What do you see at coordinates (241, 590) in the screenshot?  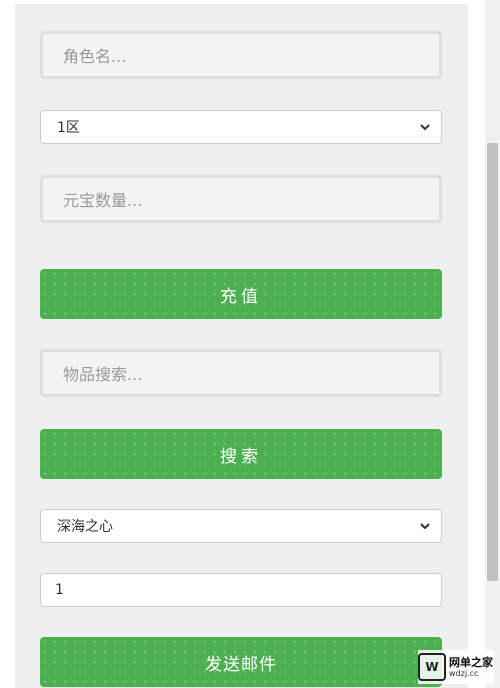 I see `quantity-input: 1` at bounding box center [241, 590].